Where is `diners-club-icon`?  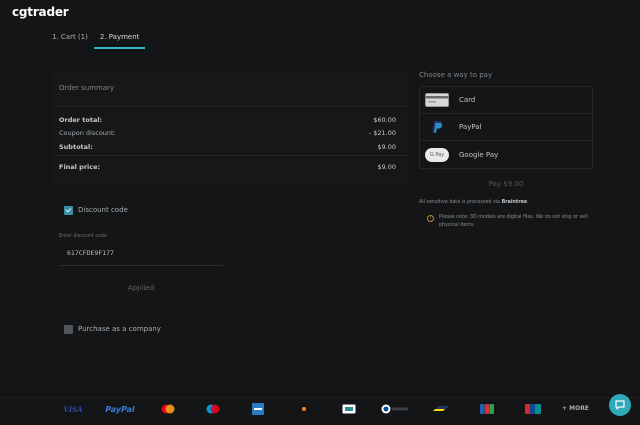
diners-club-icon is located at coordinates (394, 409).